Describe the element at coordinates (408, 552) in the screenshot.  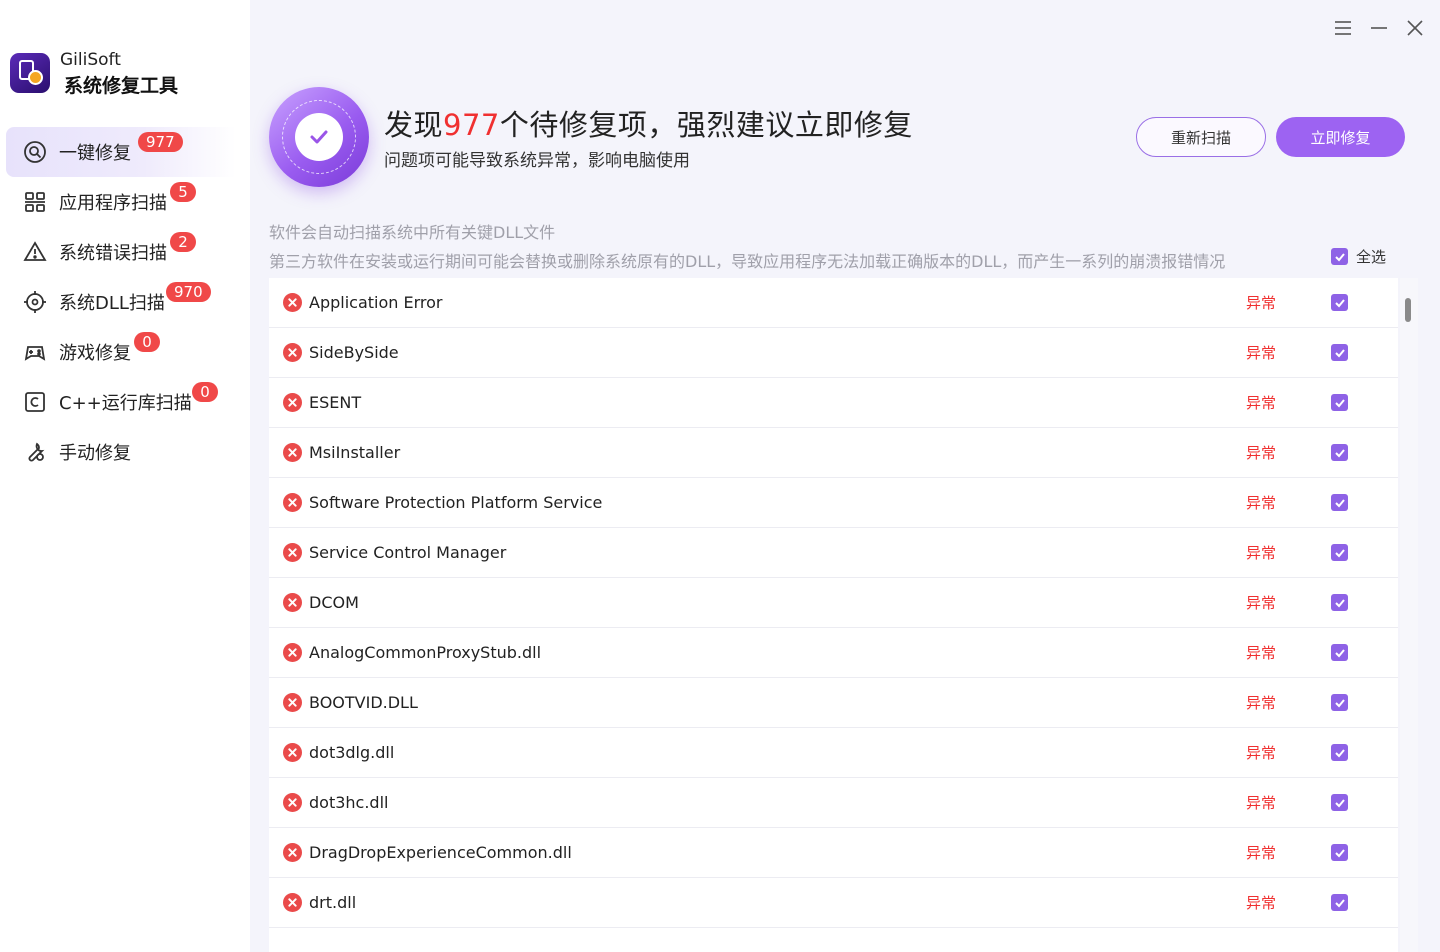
I see `issue-name: Service Control Manager` at that location.